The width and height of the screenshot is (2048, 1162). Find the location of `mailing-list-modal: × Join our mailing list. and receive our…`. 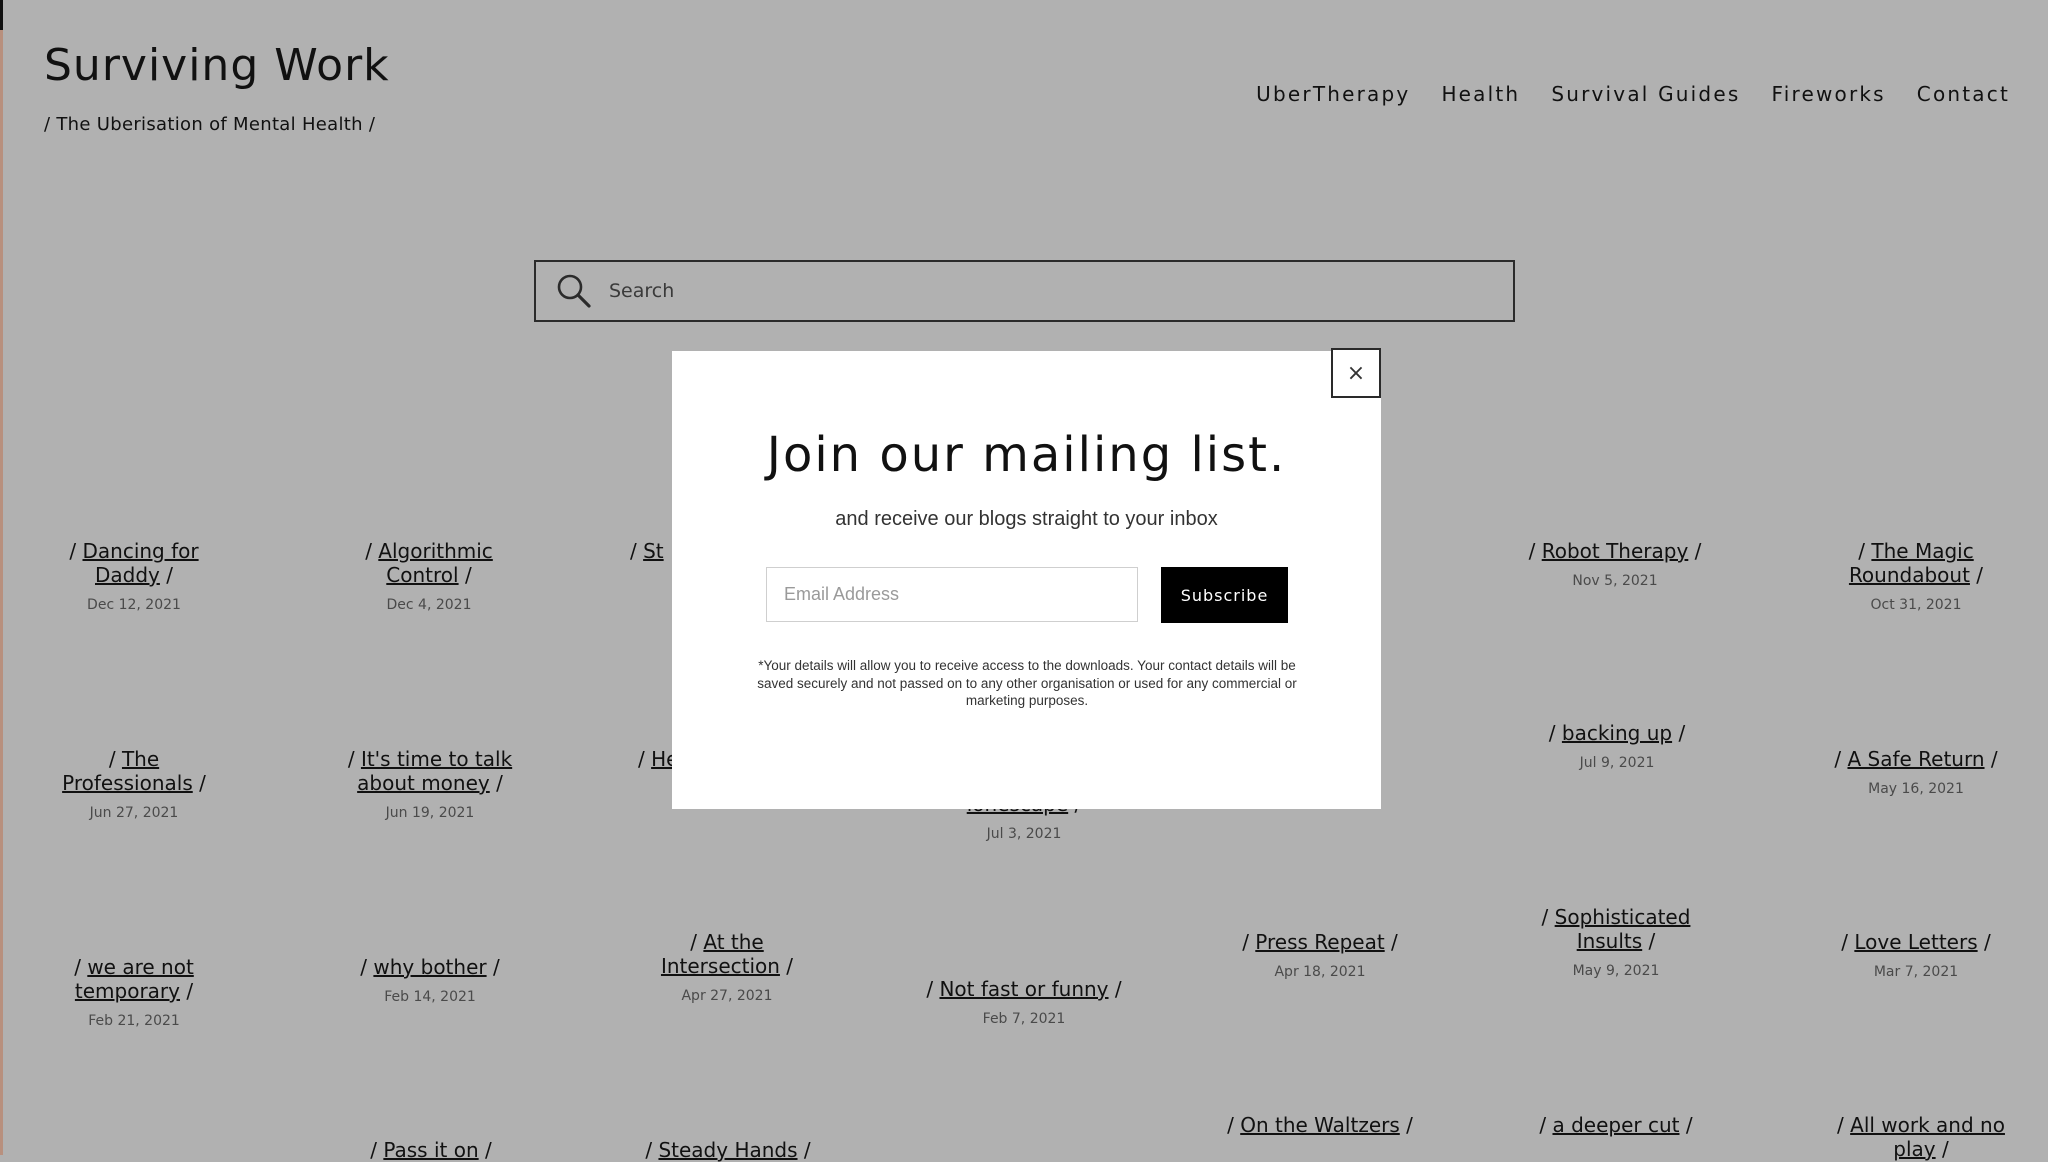

mailing-list-modal: × Join our mailing list. and receive our… is located at coordinates (1026, 578).